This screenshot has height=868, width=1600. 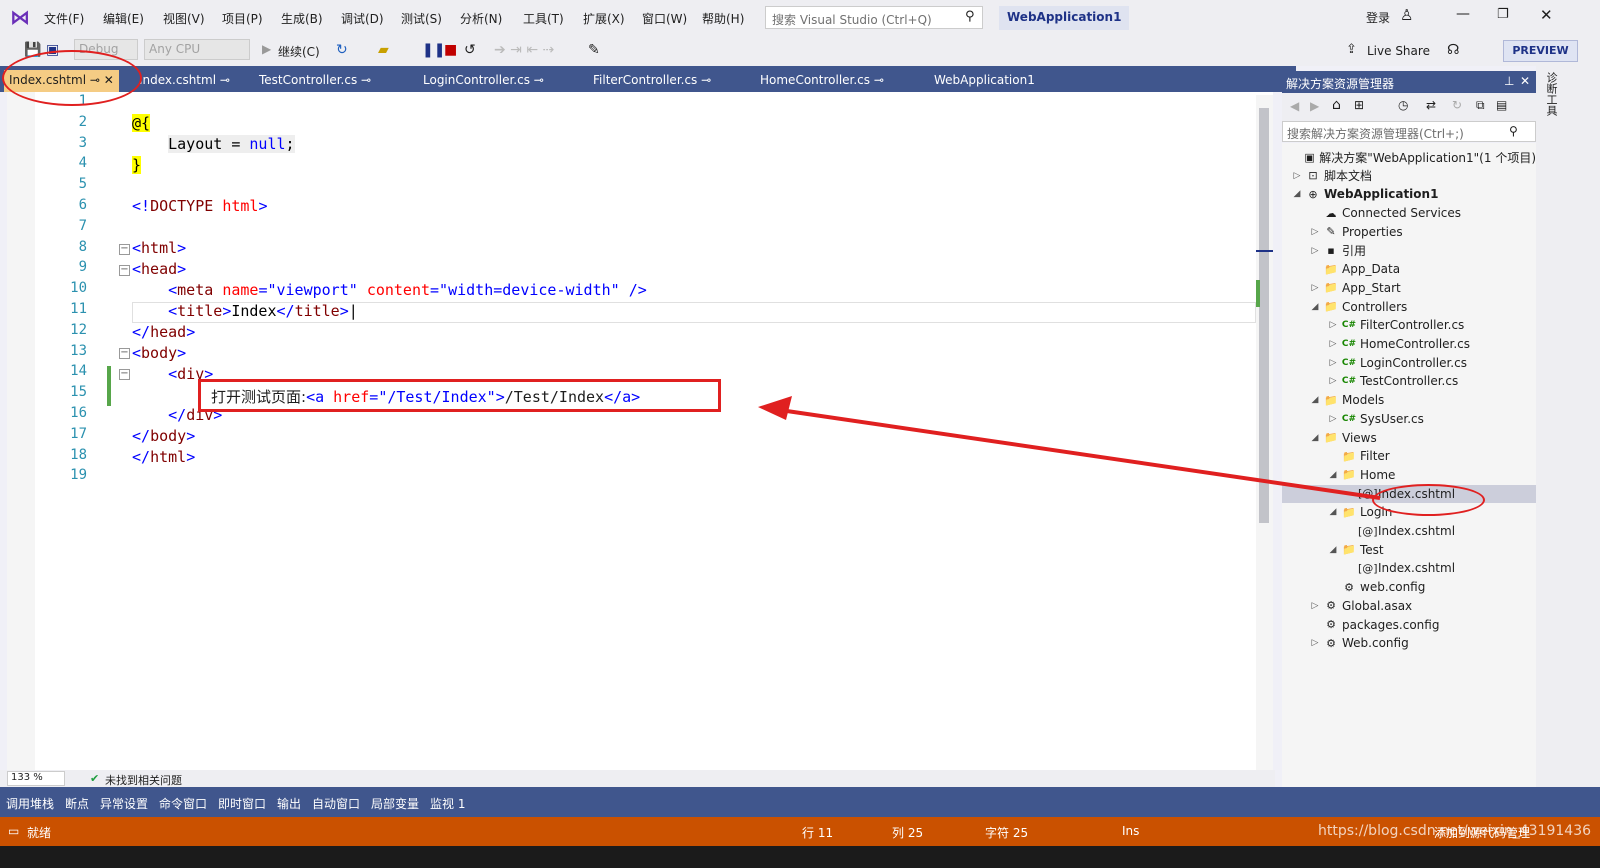 I want to click on tree-node: ▷ ⚙ Global.asax, so click(x=1409, y=606).